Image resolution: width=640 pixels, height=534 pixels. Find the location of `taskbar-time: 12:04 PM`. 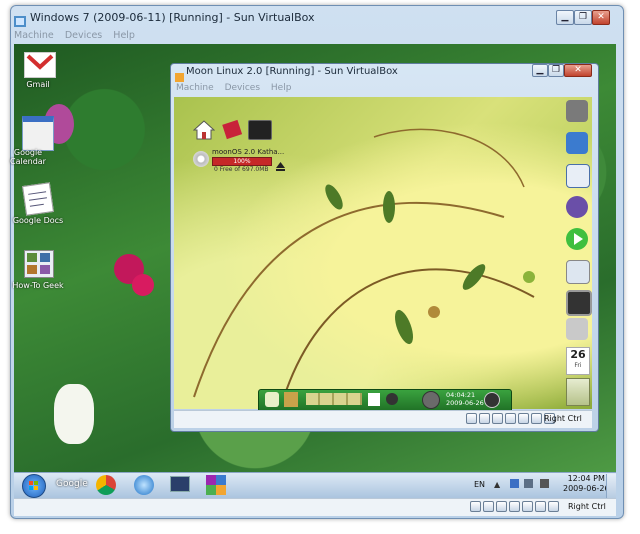

taskbar-time: 12:04 PM is located at coordinates (586, 478).